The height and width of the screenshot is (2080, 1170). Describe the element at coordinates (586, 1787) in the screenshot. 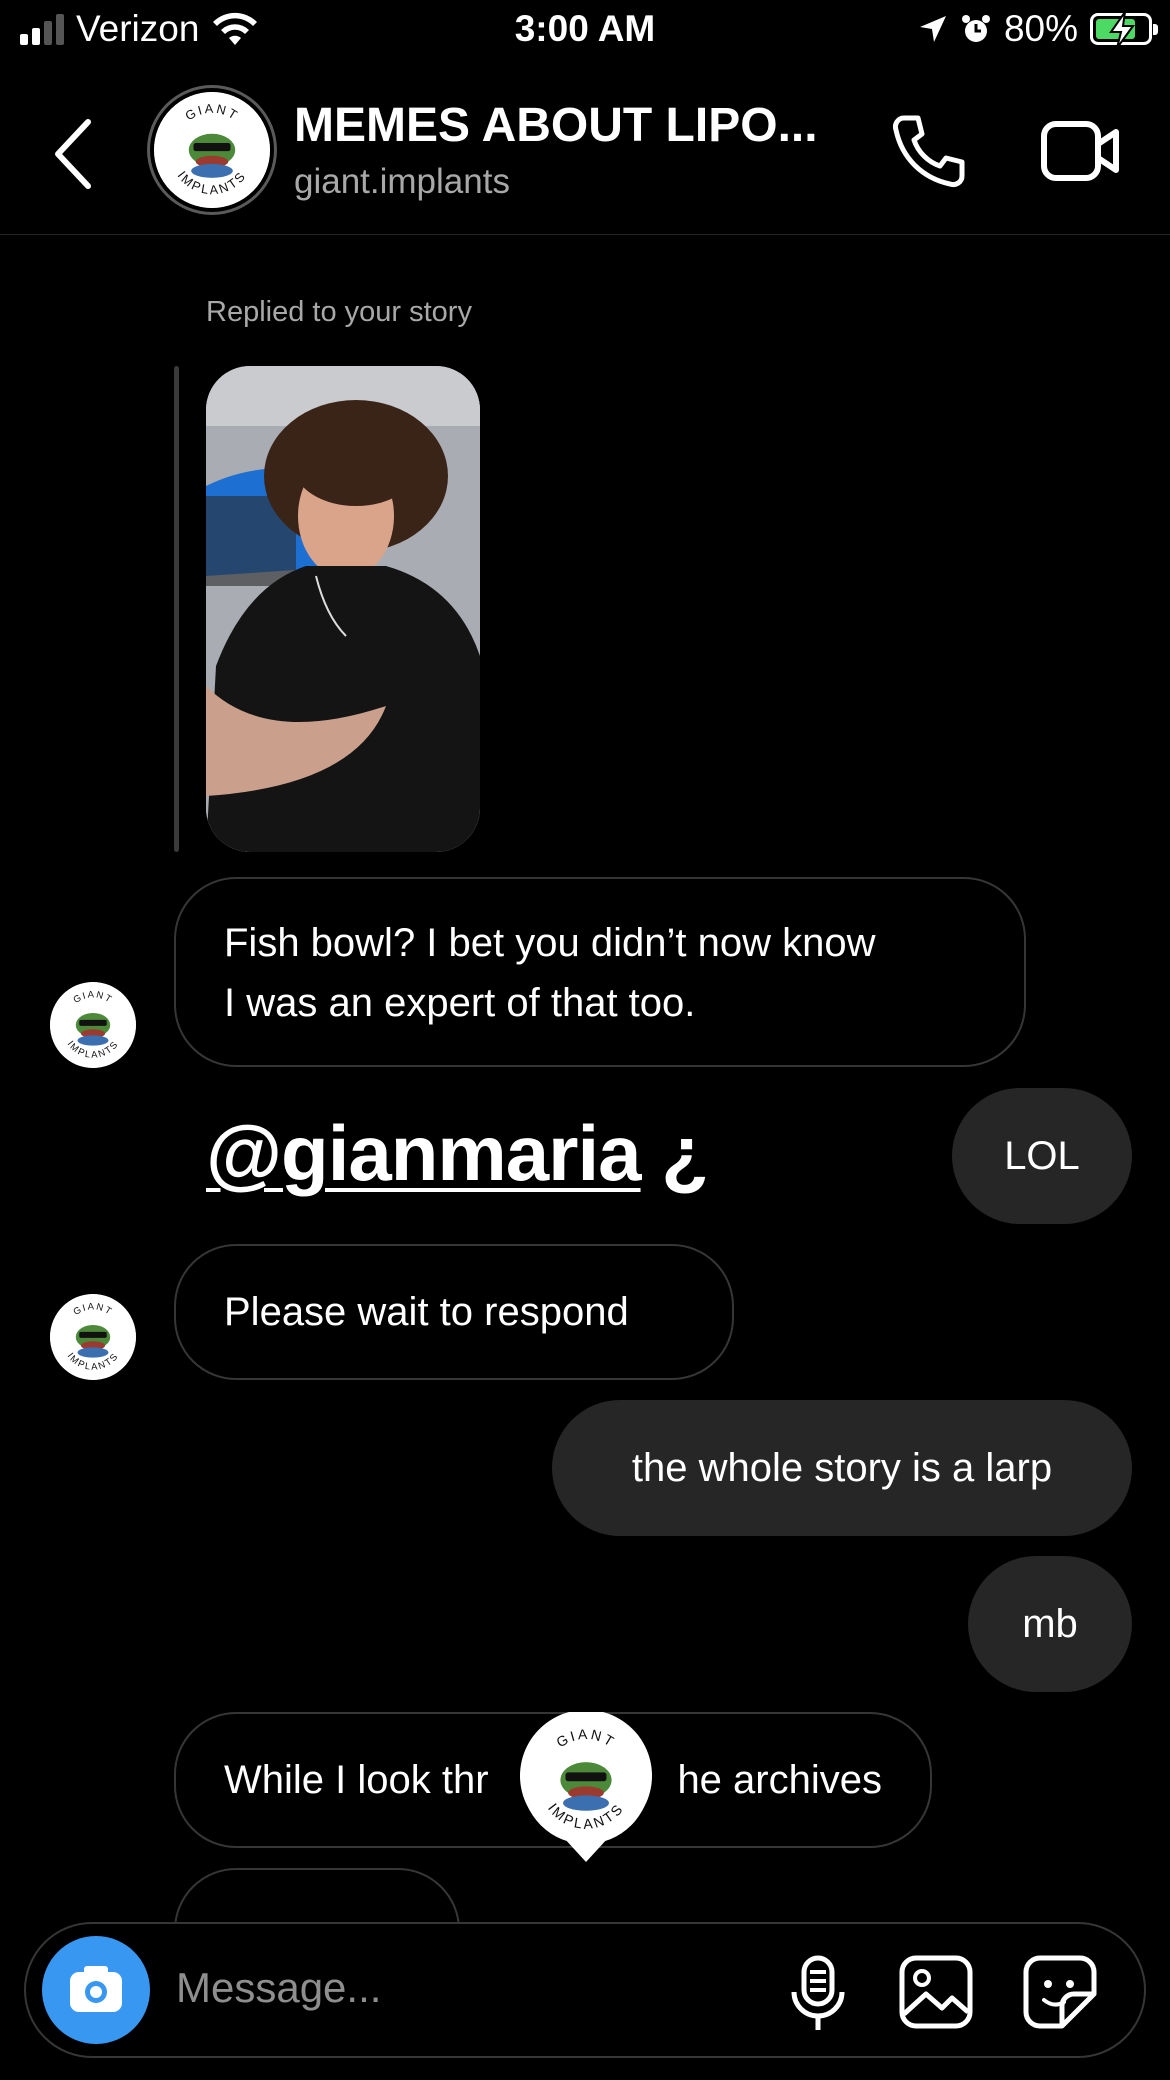

I see `typing-avatar-marker` at that location.